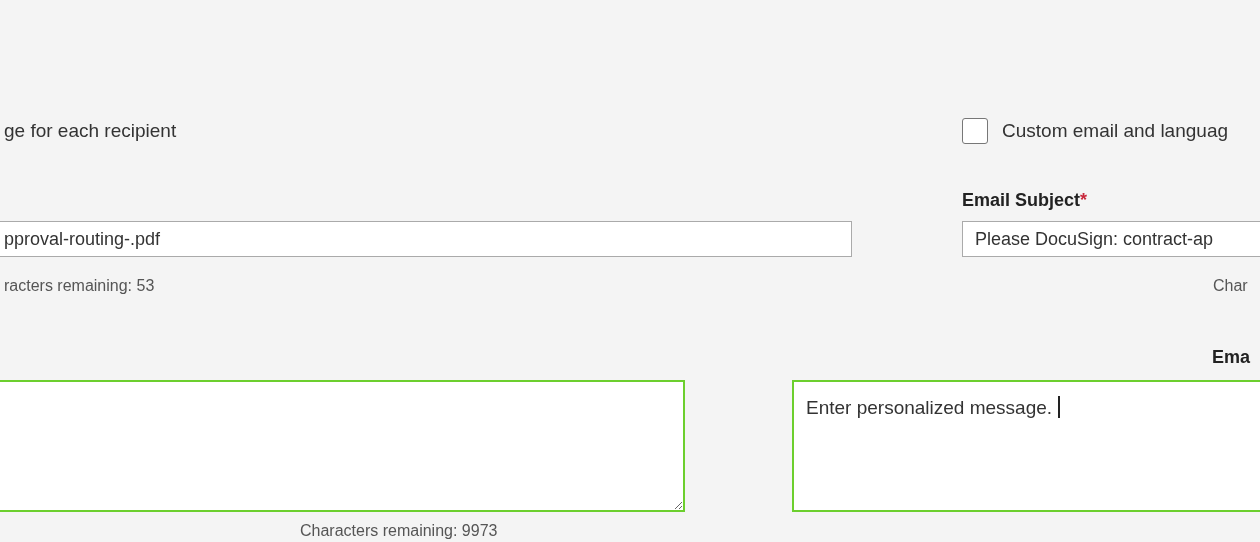  What do you see at coordinates (1026, 446) in the screenshot?
I see `message-field: Enter personalized message.` at bounding box center [1026, 446].